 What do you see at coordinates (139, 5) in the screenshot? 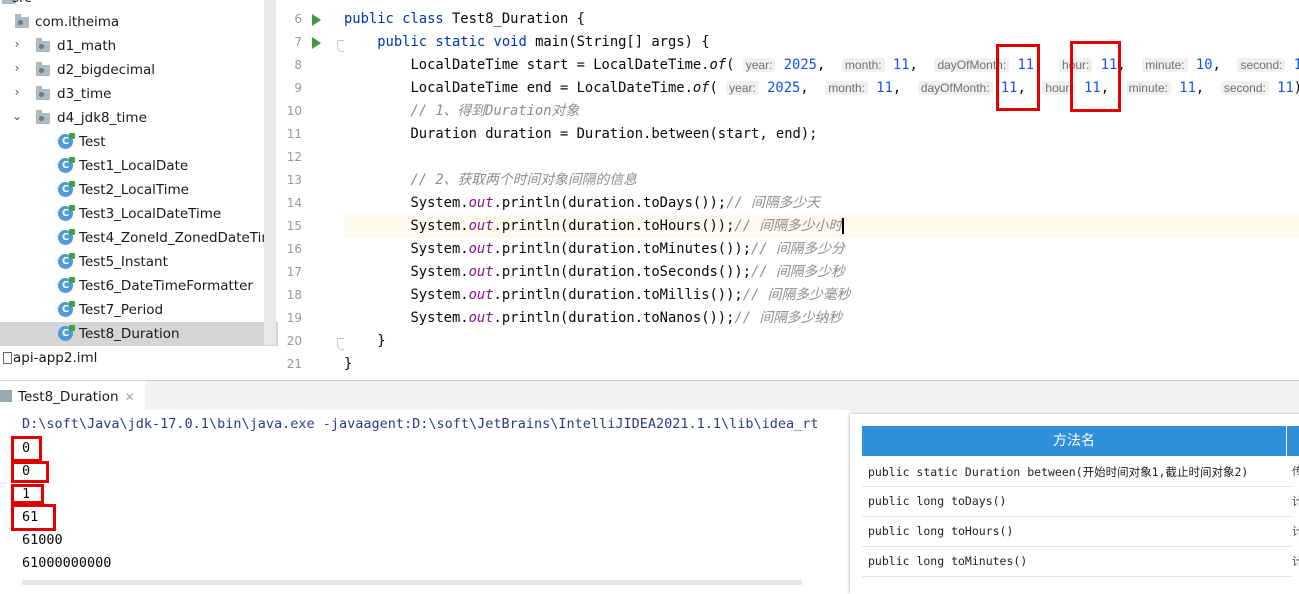
I see `tree-item-src: src` at bounding box center [139, 5].